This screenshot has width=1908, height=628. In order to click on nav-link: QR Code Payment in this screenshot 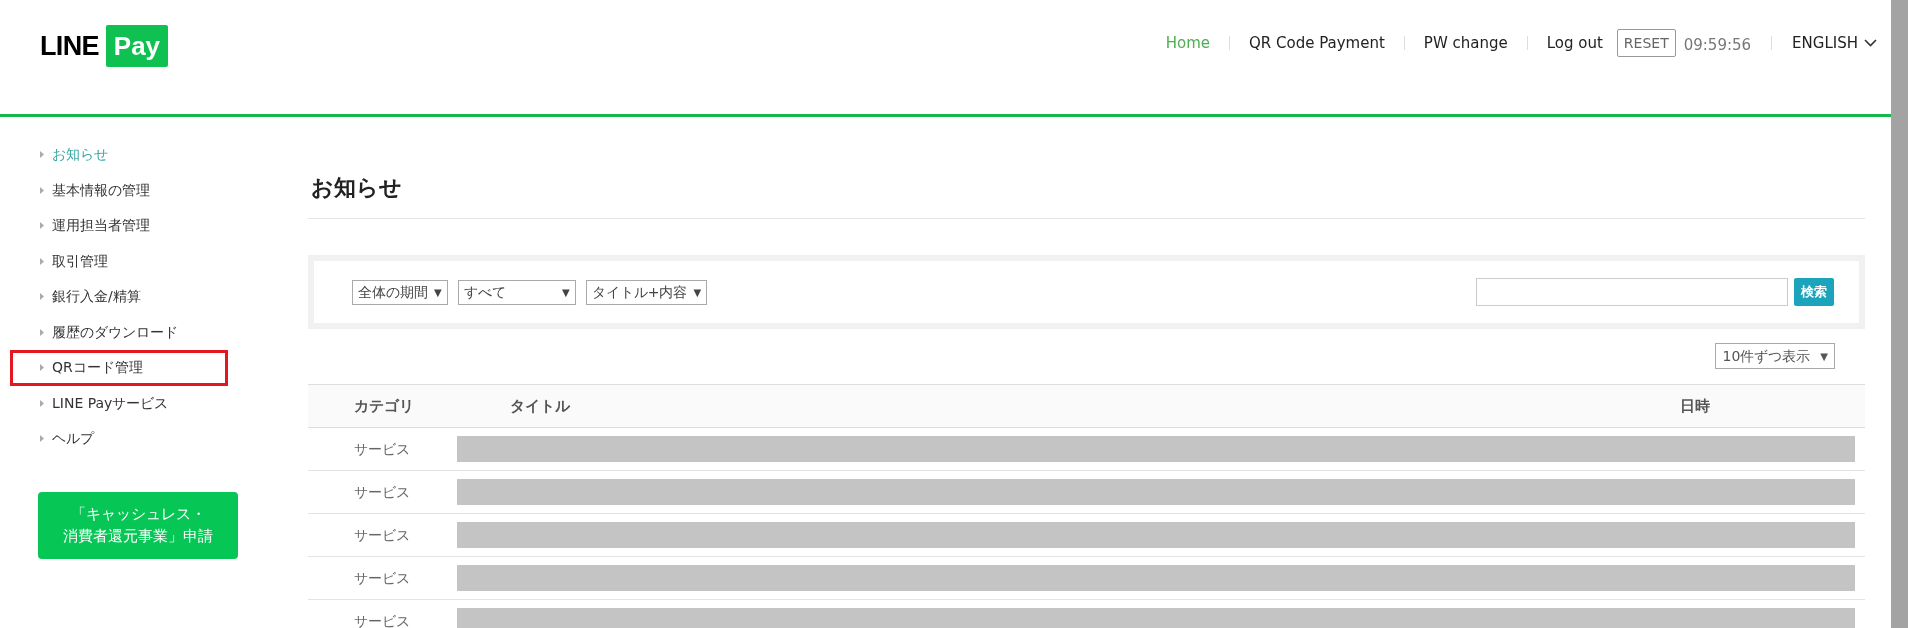, I will do `click(1317, 43)`.